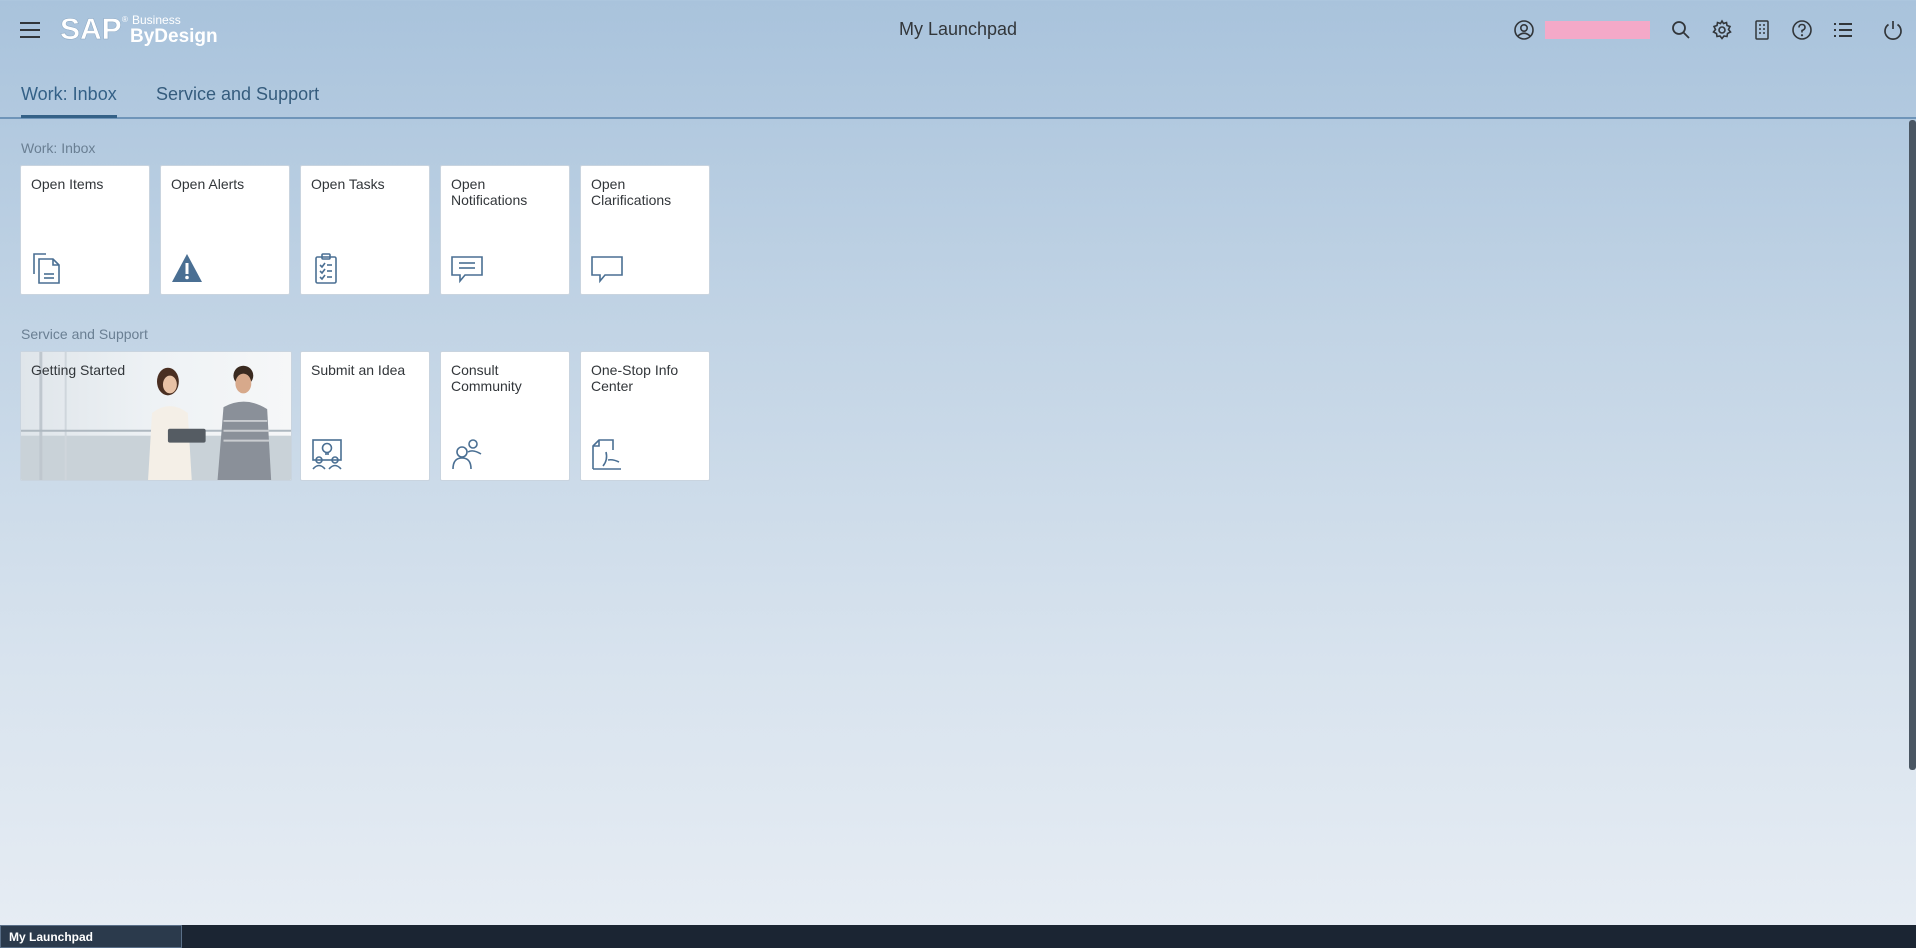 The image size is (1916, 948). What do you see at coordinates (237, 99) in the screenshot?
I see `tab-service-and-support: Service and Support` at bounding box center [237, 99].